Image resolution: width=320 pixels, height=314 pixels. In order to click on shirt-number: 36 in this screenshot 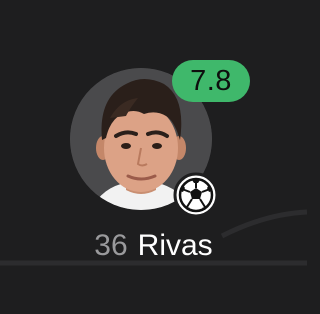, I will do `click(111, 245)`.